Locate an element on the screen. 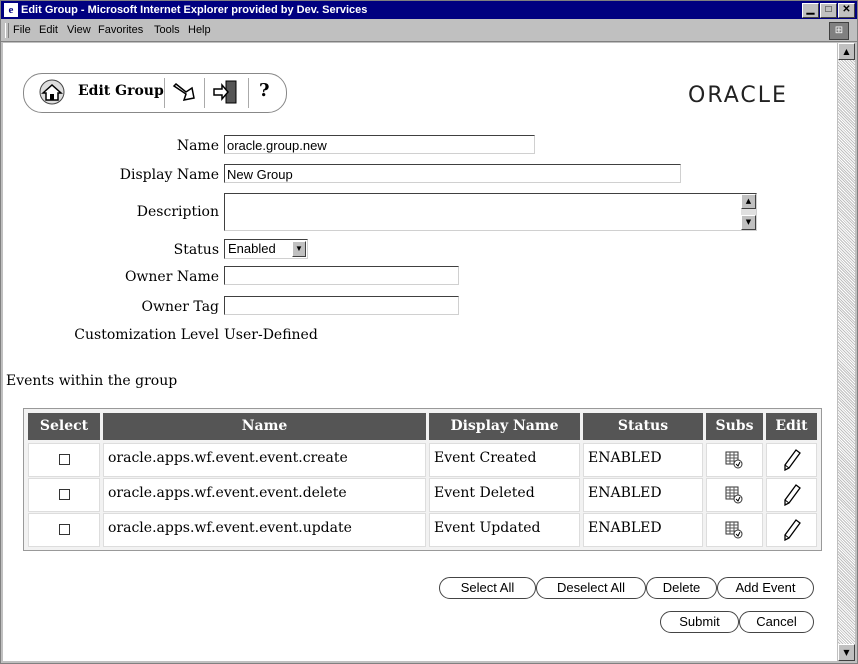 This screenshot has height=664, width=858. display-name-field: New Group is located at coordinates (452, 173).